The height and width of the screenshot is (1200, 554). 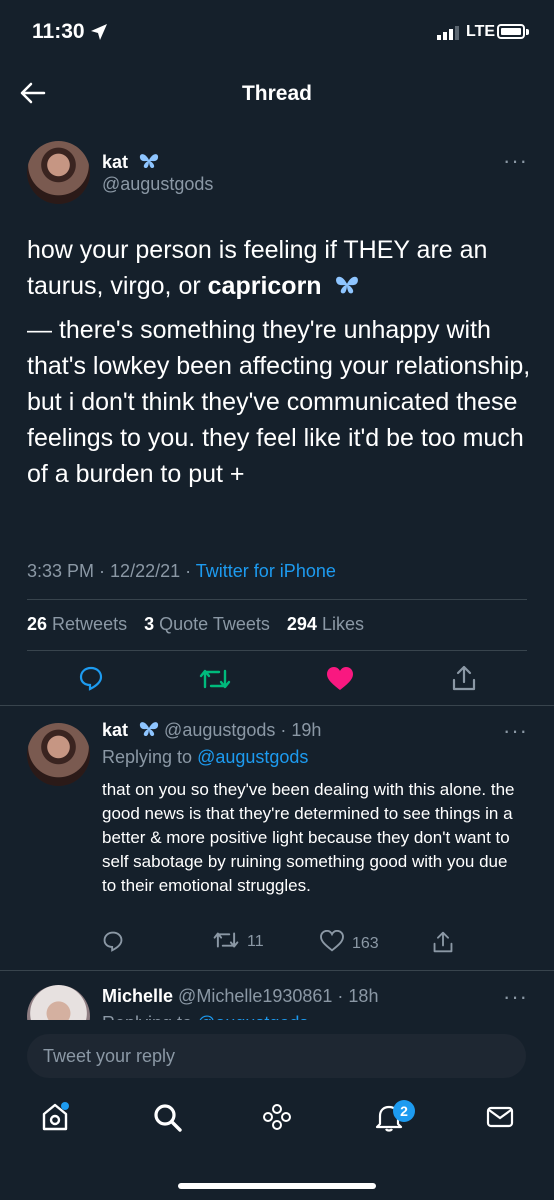 What do you see at coordinates (195, 624) in the screenshot?
I see `tweet-stats: 26 Retweets 3 Quote Tweets 294 Likes` at bounding box center [195, 624].